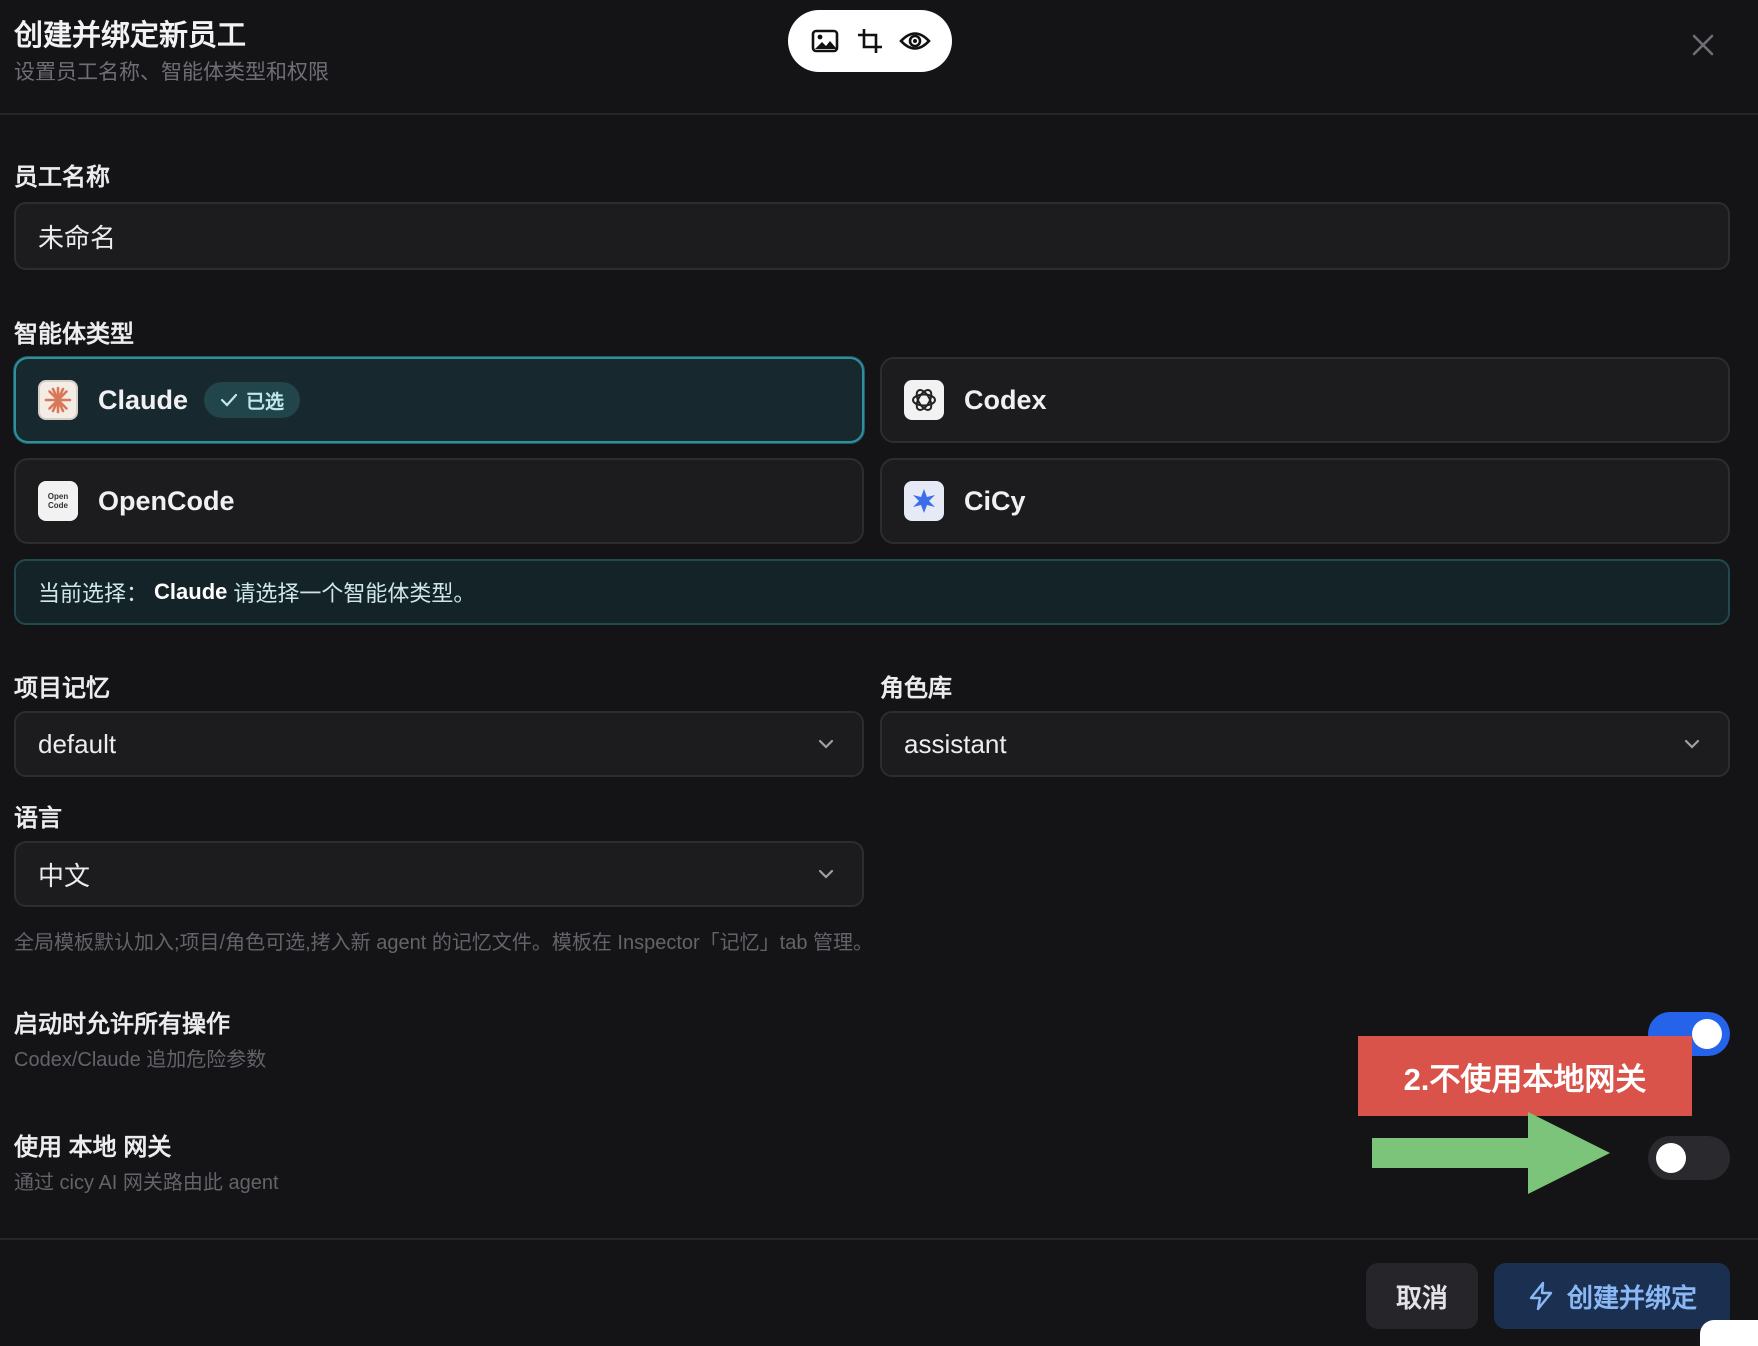 This screenshot has height=1346, width=1758. What do you see at coordinates (191, 591) in the screenshot?
I see `current-selection-value: Claude` at bounding box center [191, 591].